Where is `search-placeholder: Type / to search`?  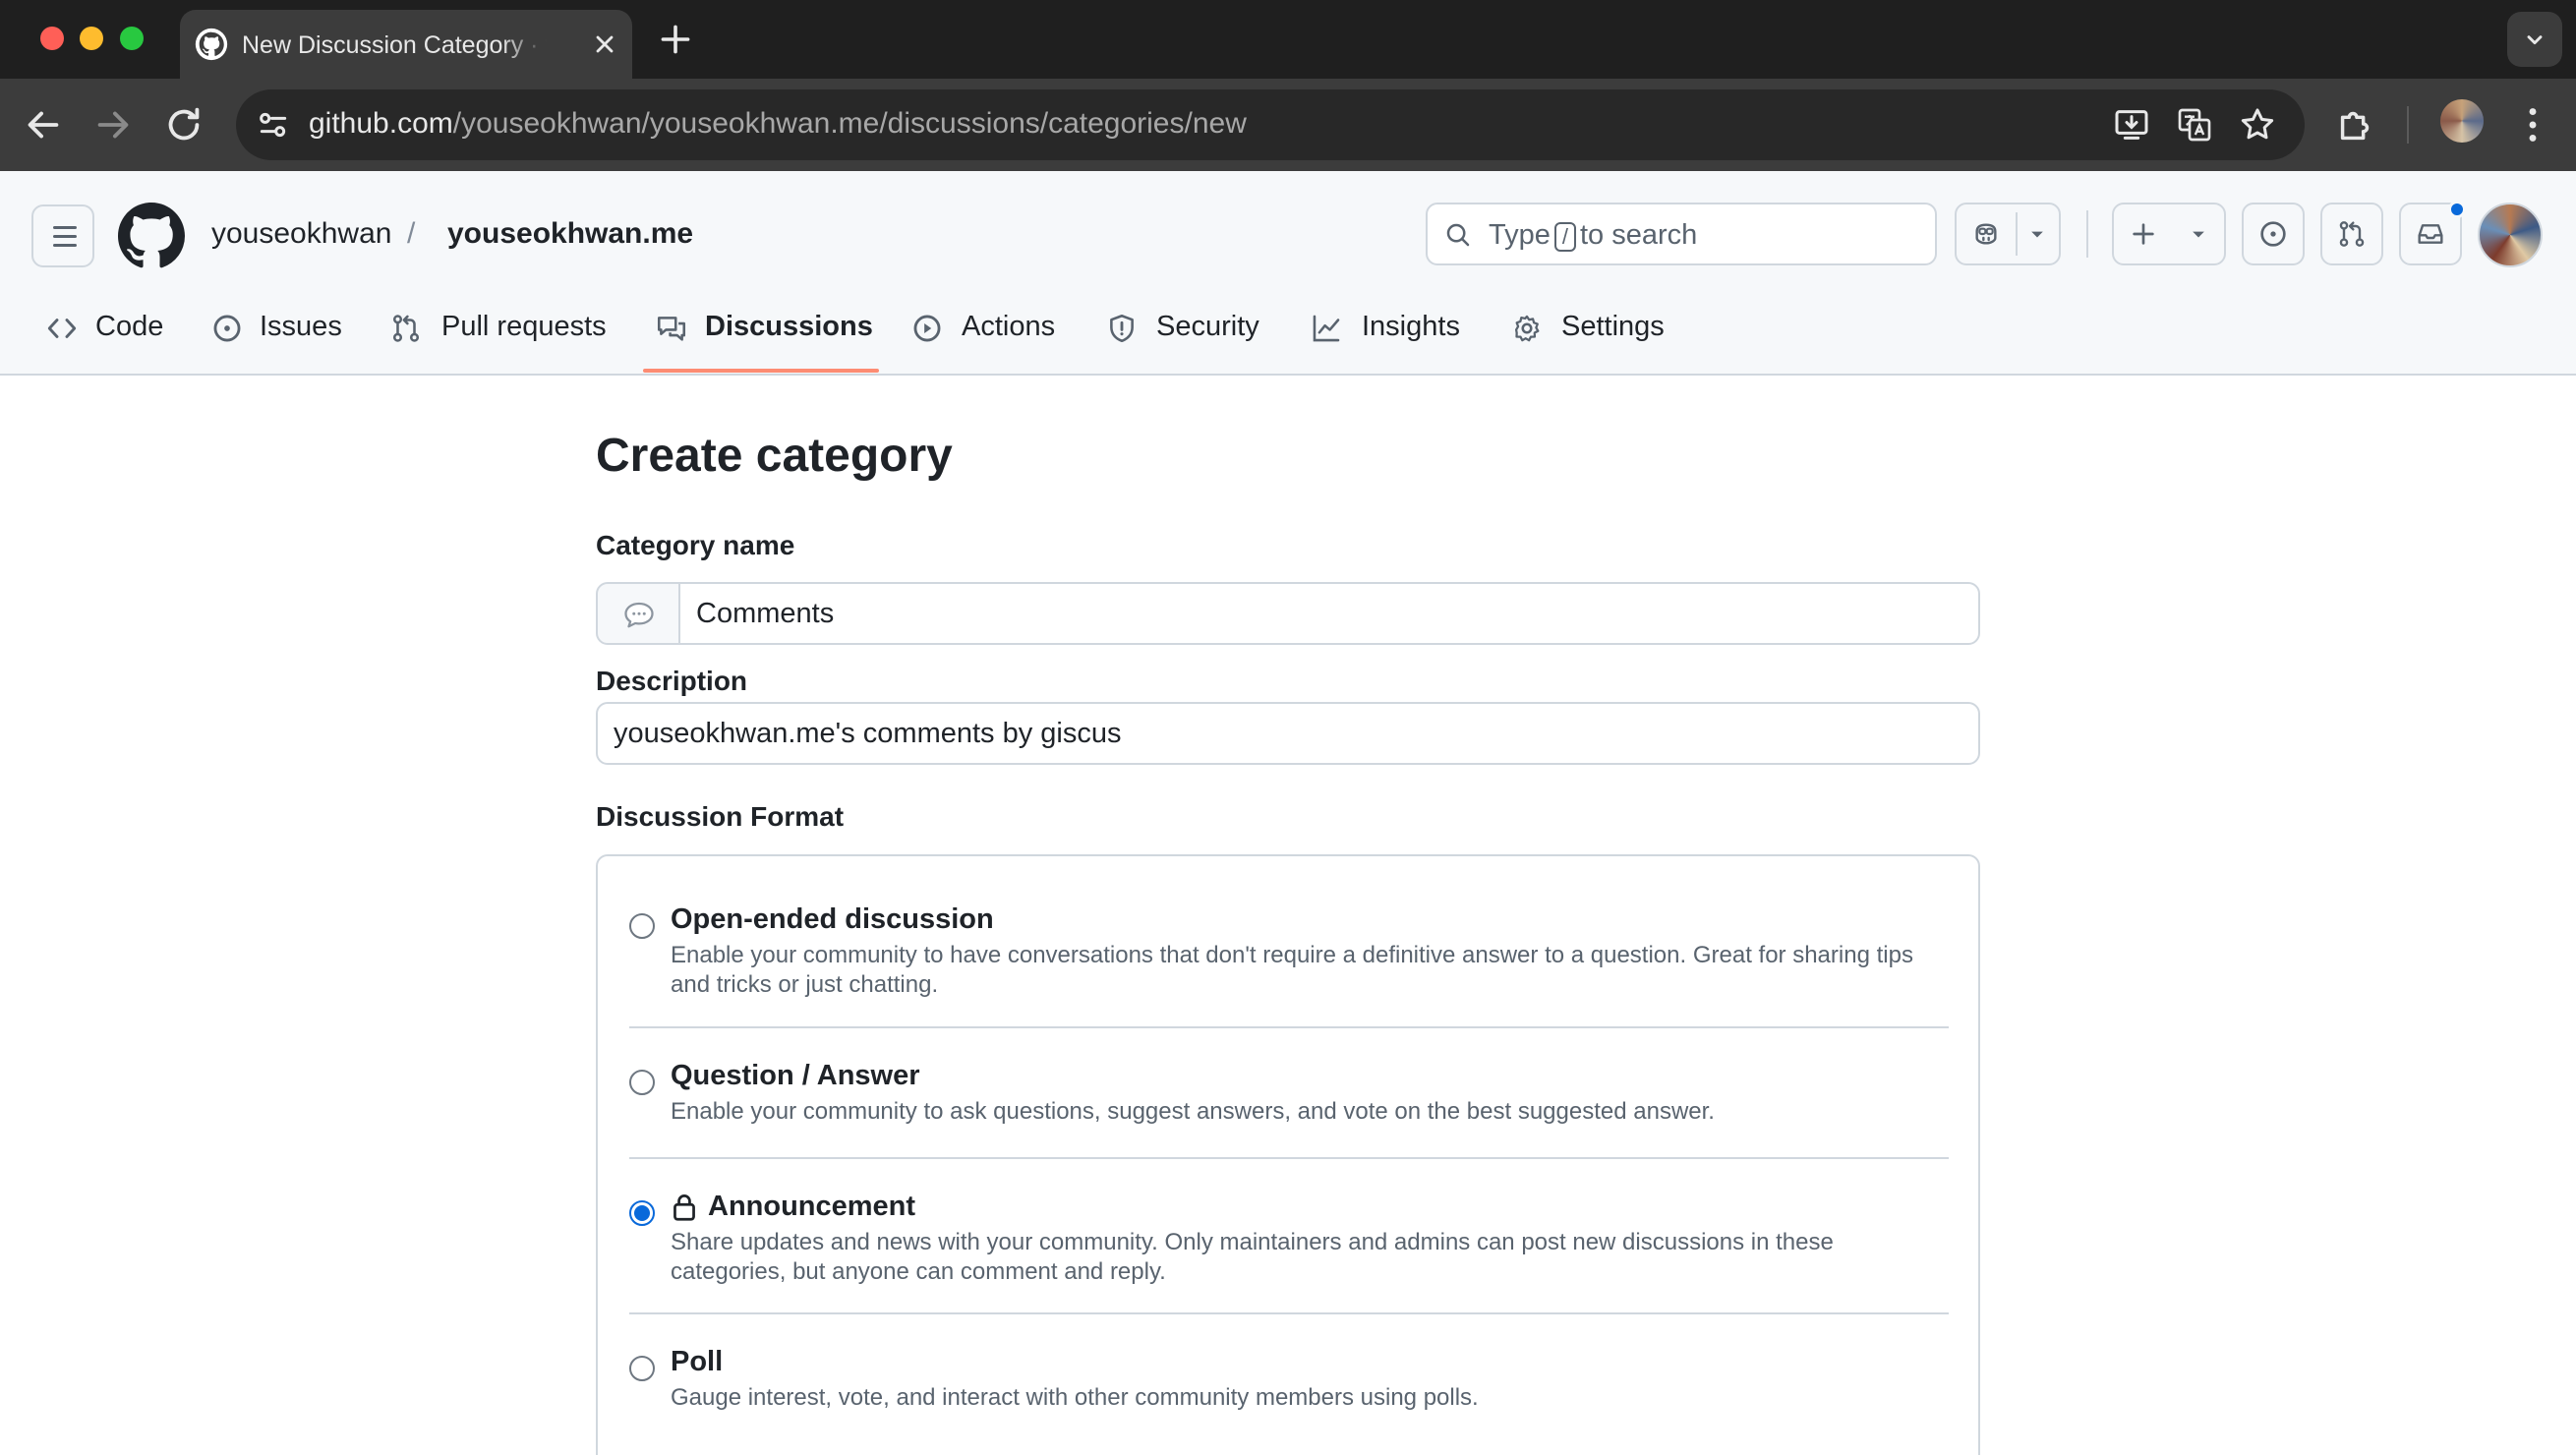
search-placeholder: Type / to search is located at coordinates (1593, 235).